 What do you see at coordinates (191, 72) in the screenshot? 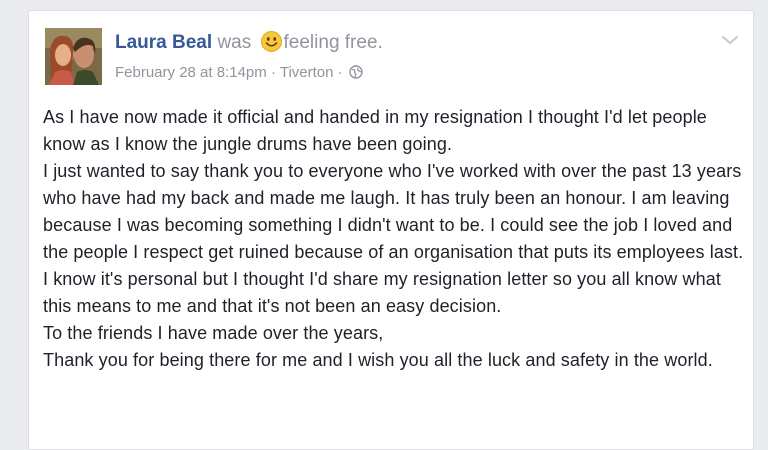
I see `post-timestamp: February 28 at 8:14pm` at bounding box center [191, 72].